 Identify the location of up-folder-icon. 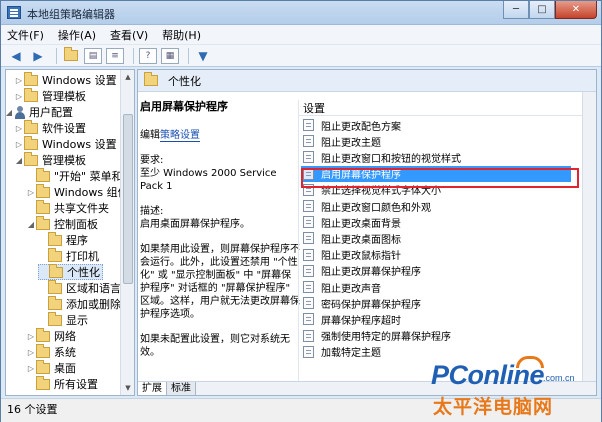
(71, 55).